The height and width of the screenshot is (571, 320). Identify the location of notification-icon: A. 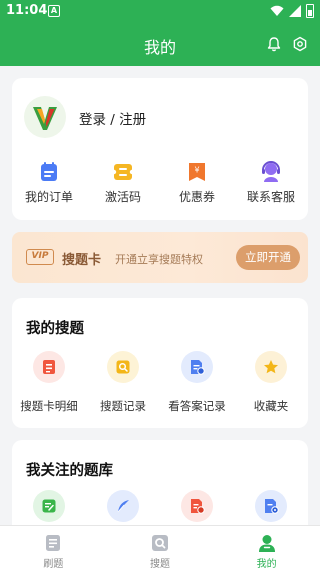
(54, 11).